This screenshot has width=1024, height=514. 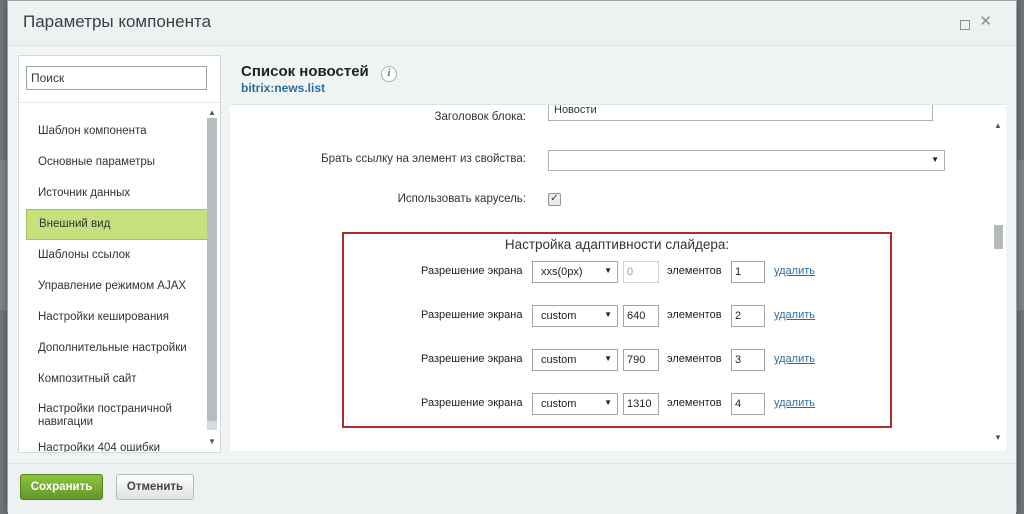 I want to click on link-property-label: Брать ссылку на элемент из свойства:, so click(x=423, y=159).